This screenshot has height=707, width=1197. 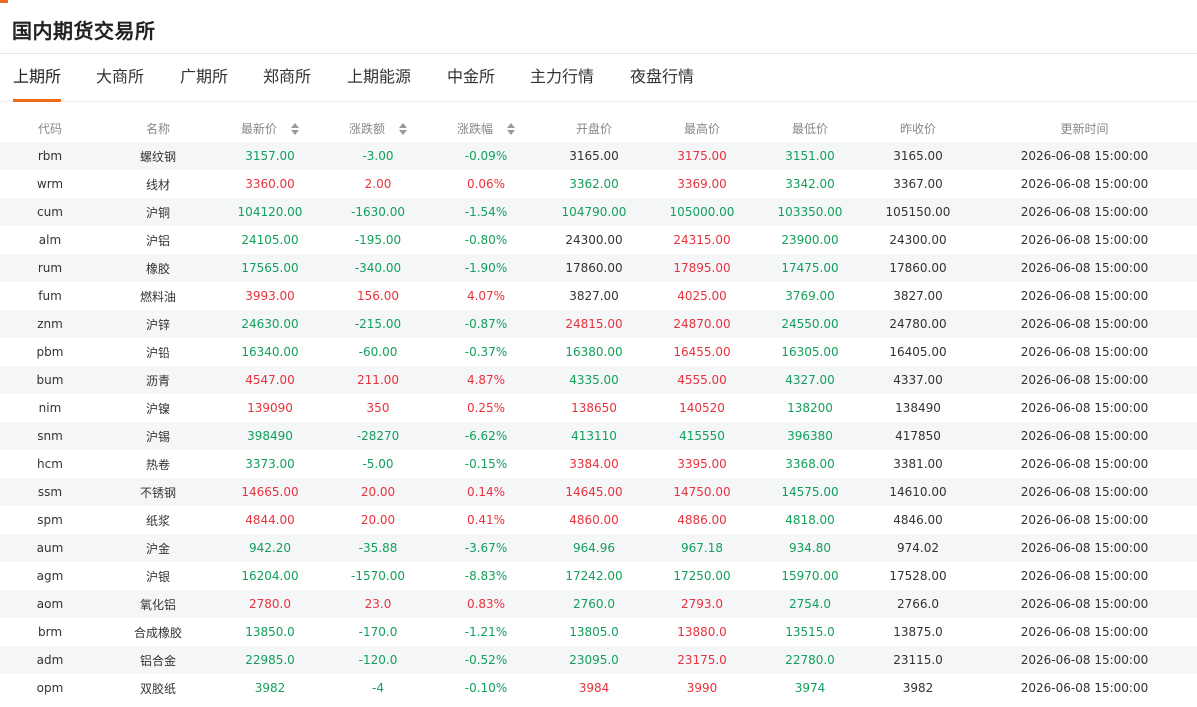 I want to click on cell-open: 14645.00, so click(x=594, y=492).